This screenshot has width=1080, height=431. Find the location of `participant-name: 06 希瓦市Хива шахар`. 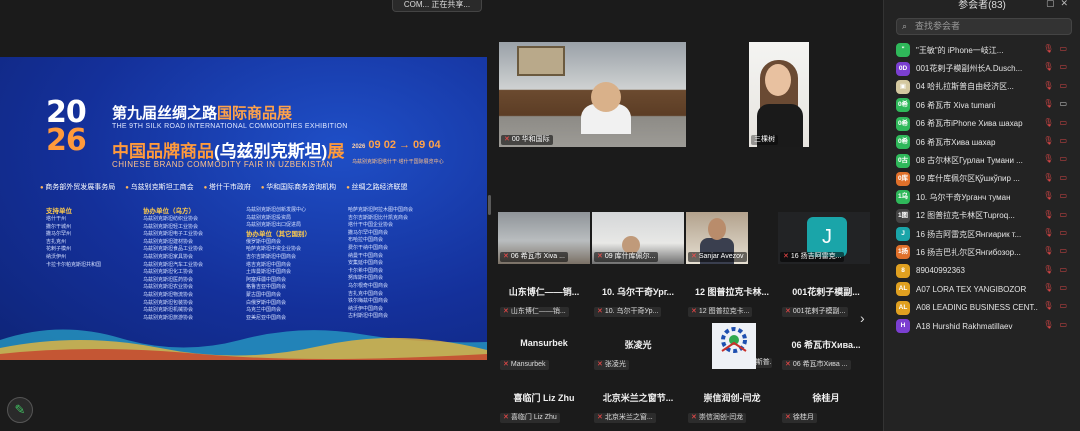

participant-name: 06 希瓦市Хива шахар is located at coordinates (956, 142).